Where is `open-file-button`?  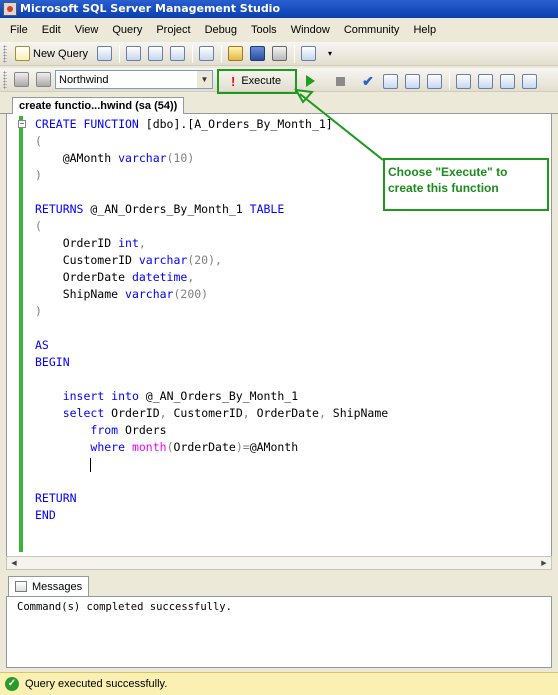
open-file-button is located at coordinates (235, 54).